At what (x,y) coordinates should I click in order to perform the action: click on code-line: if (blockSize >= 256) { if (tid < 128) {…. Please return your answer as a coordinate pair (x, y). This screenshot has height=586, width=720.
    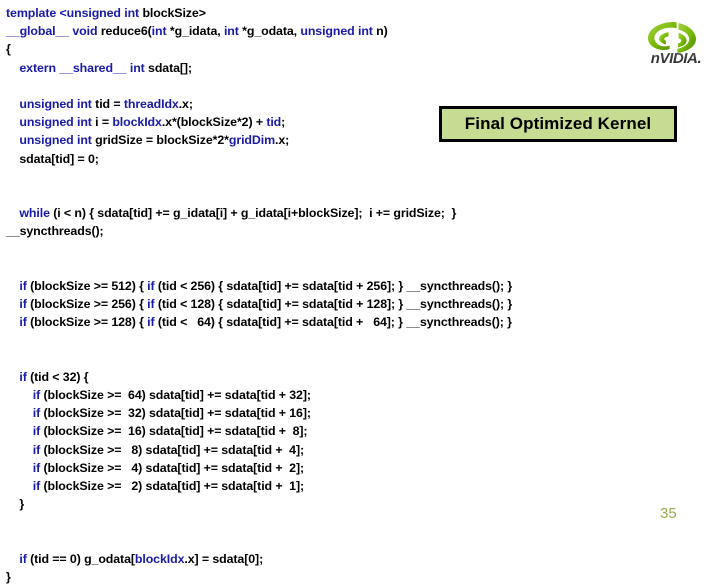
    Looking at the image, I should click on (362, 304).